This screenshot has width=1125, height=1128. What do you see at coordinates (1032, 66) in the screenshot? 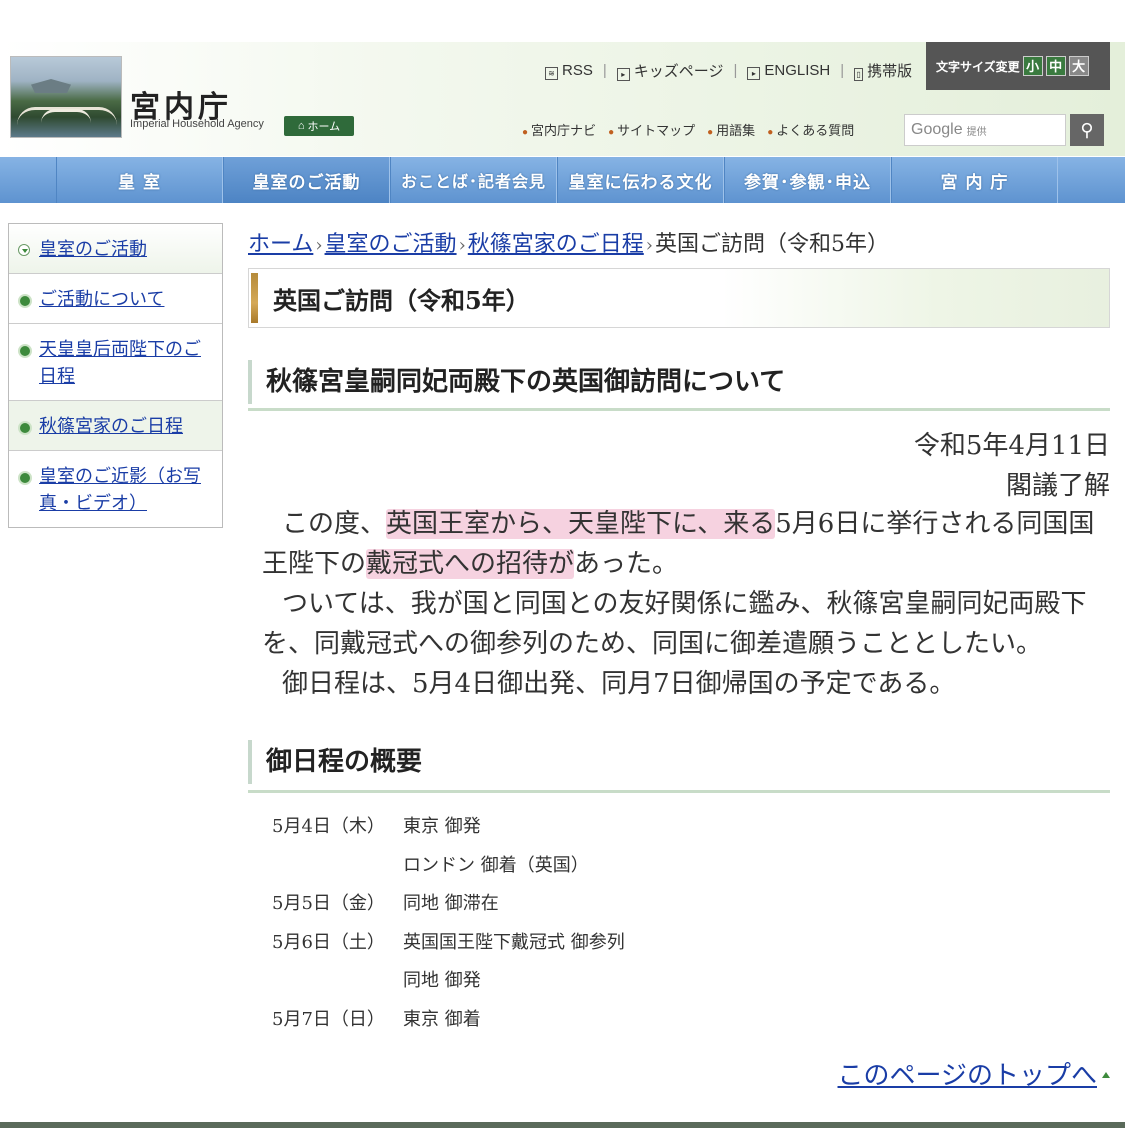
I see `font-size-small-button: 小` at bounding box center [1032, 66].